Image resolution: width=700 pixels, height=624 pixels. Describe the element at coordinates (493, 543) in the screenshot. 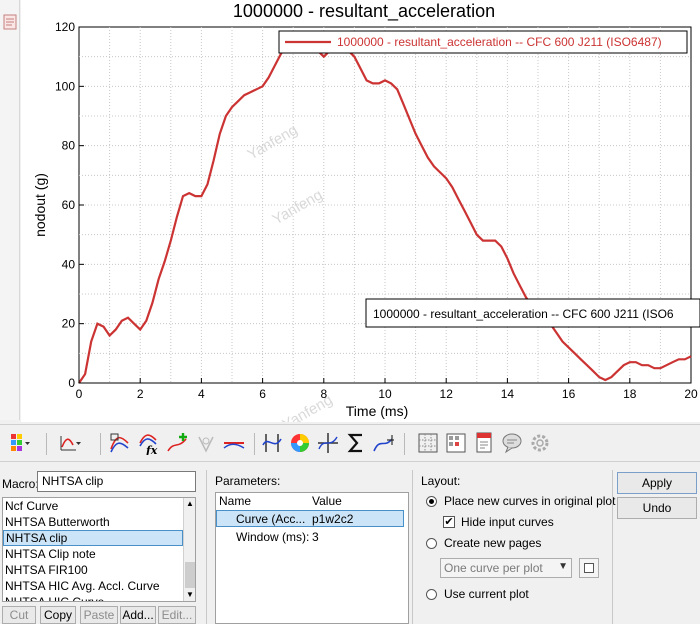

I see `option-new-pages-label: Create new pages` at that location.